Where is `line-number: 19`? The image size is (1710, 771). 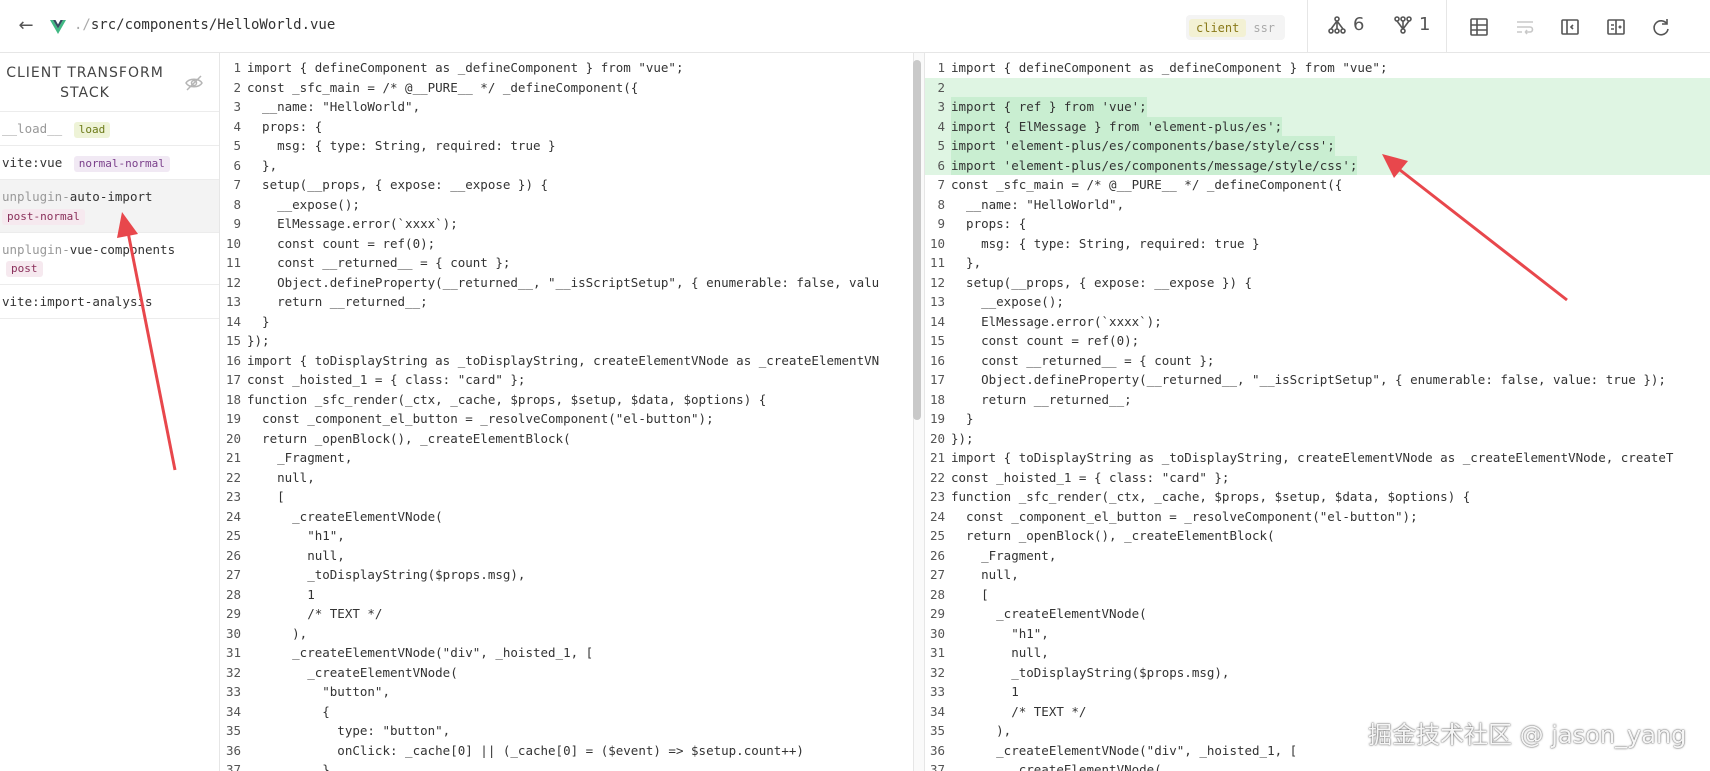
line-number: 19 is located at coordinates (937, 418).